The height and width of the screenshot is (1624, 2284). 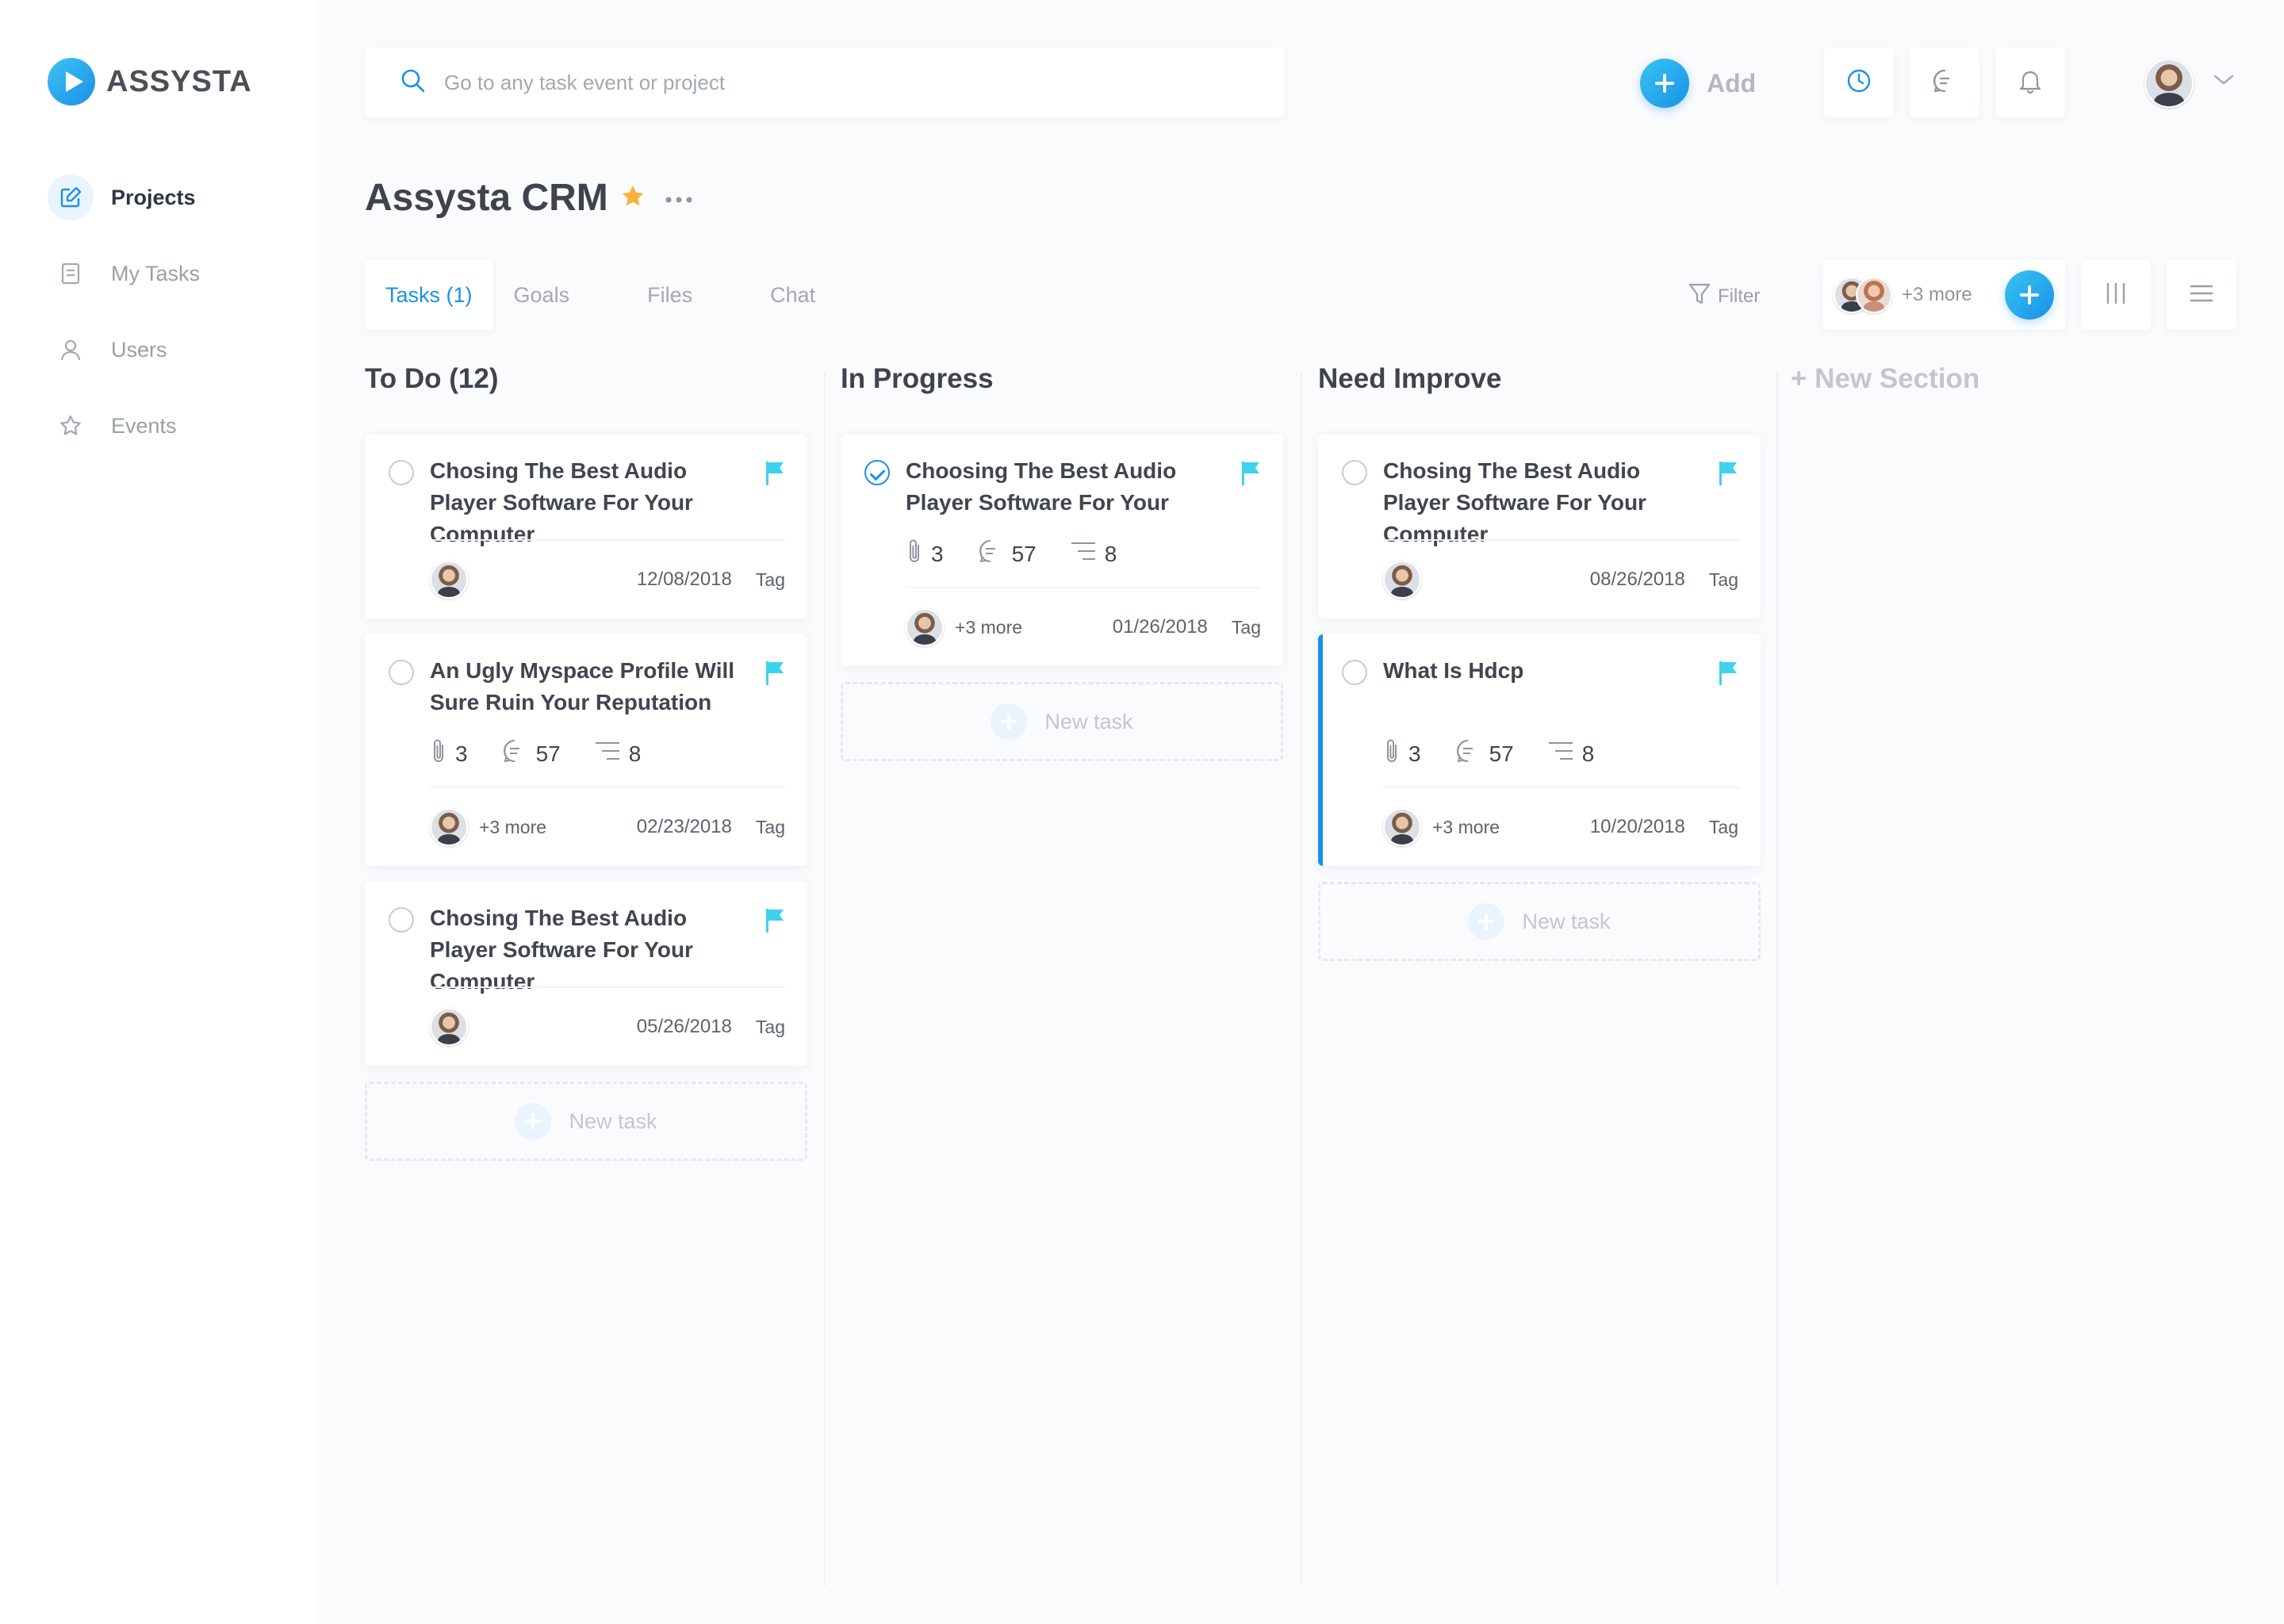 I want to click on search-input: Go to any task event or project, so click(x=584, y=83).